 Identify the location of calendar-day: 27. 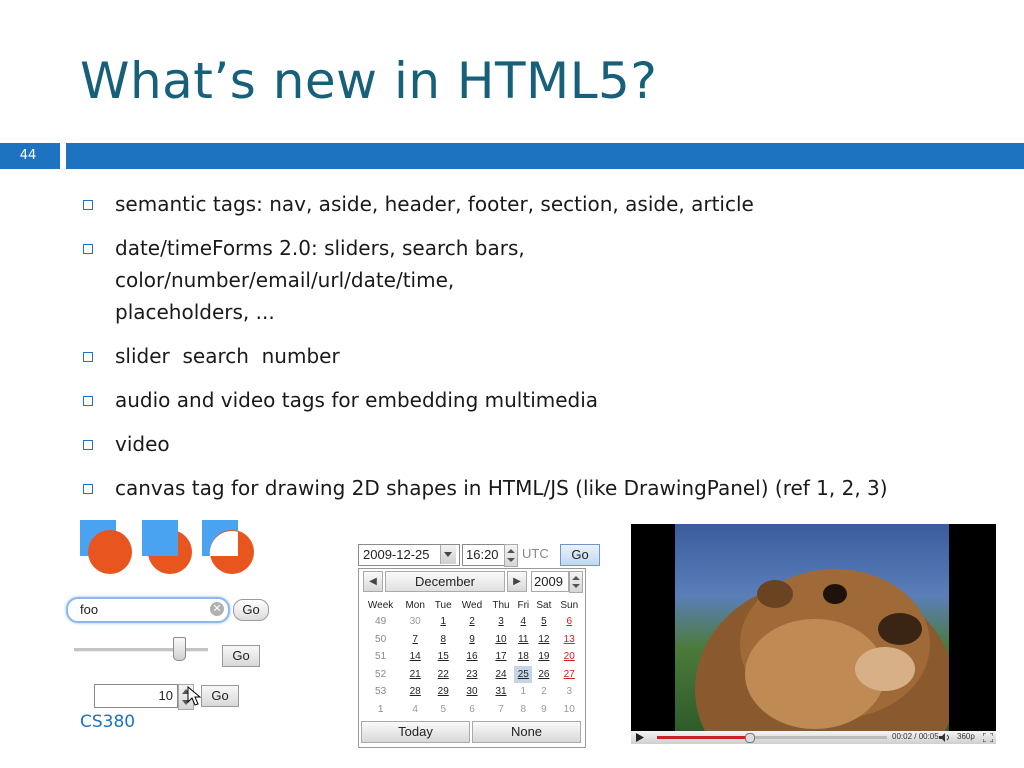
(569, 675).